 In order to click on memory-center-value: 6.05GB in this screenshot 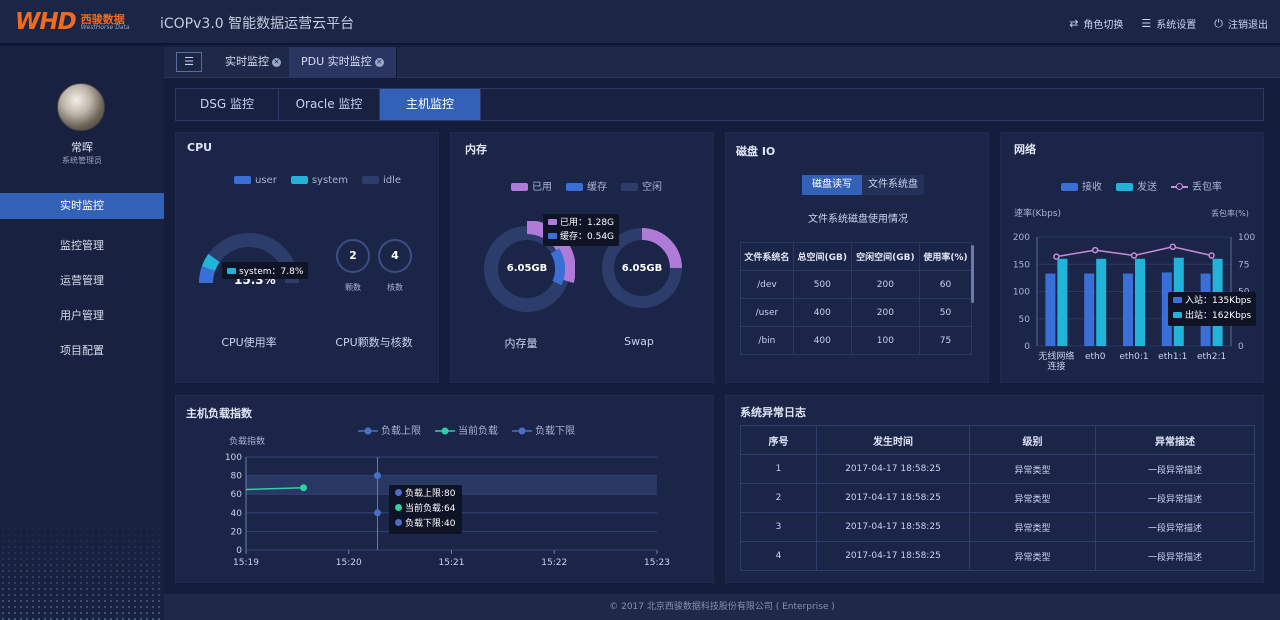, I will do `click(527, 268)`.